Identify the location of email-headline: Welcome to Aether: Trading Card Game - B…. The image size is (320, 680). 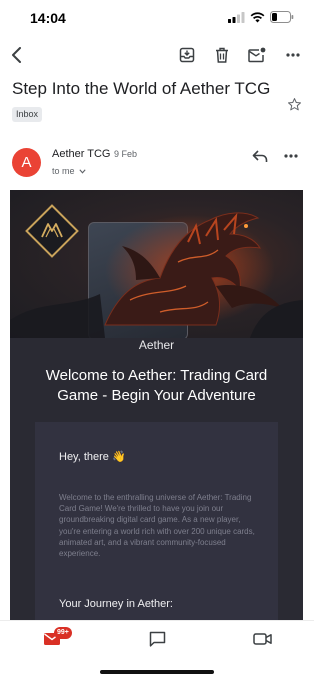
(156, 385).